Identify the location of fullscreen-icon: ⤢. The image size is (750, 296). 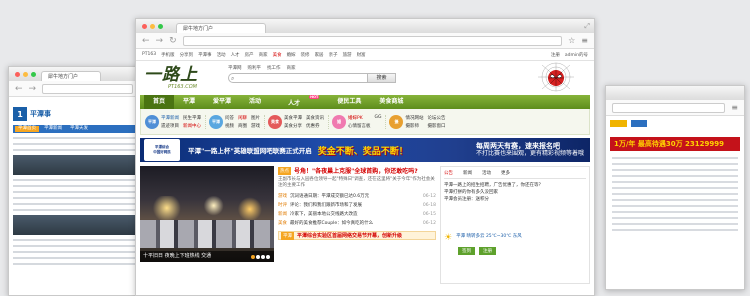
(587, 26).